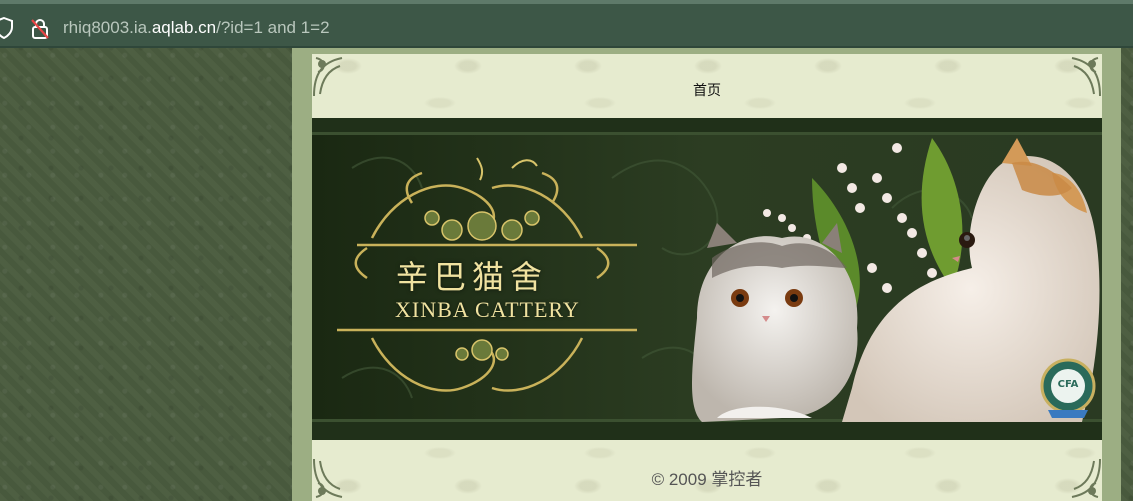 The width and height of the screenshot is (1133, 501). Describe the element at coordinates (566, 24) in the screenshot. I see `browser-toolbar: rhiq8003.ia.aqlab.cn/?id=1 and 1=2` at that location.